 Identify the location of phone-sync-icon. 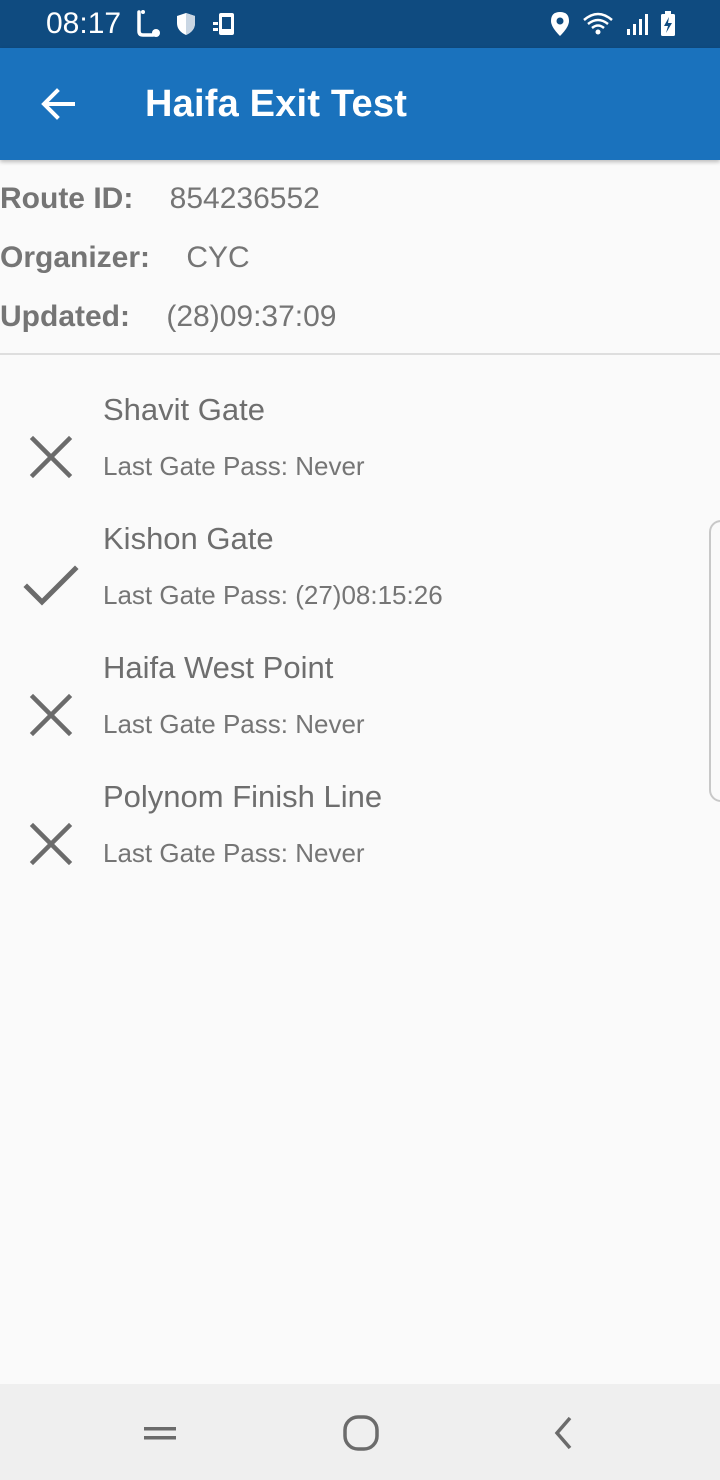
(223, 24).